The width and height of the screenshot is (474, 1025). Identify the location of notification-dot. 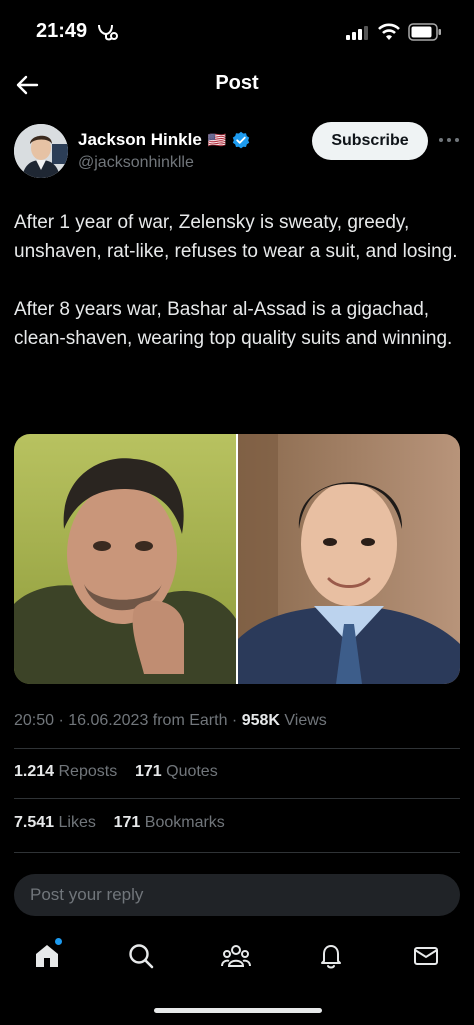
(58, 941).